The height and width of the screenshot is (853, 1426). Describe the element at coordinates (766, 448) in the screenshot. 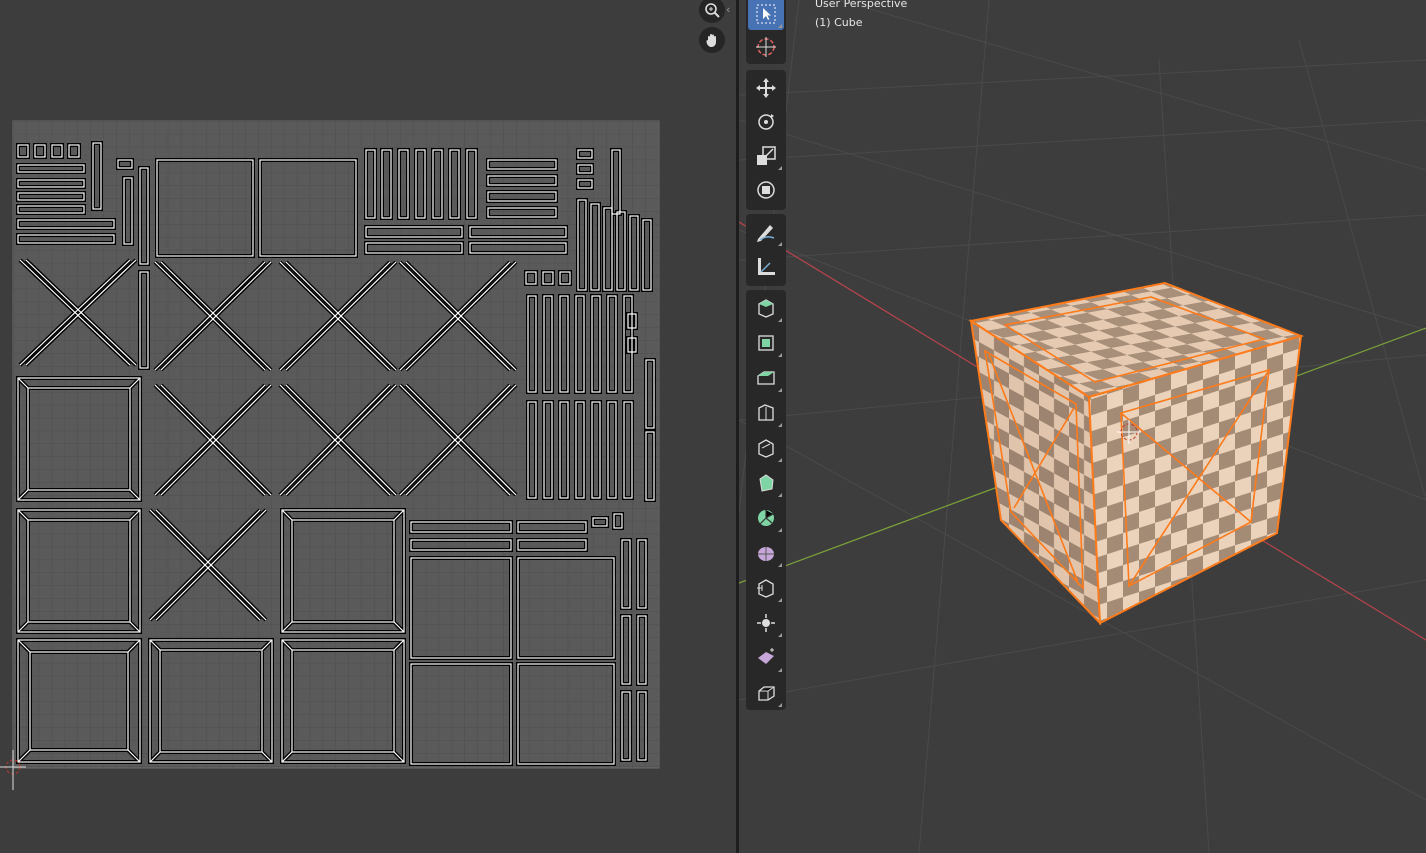

I see `loop-cut-icon` at that location.